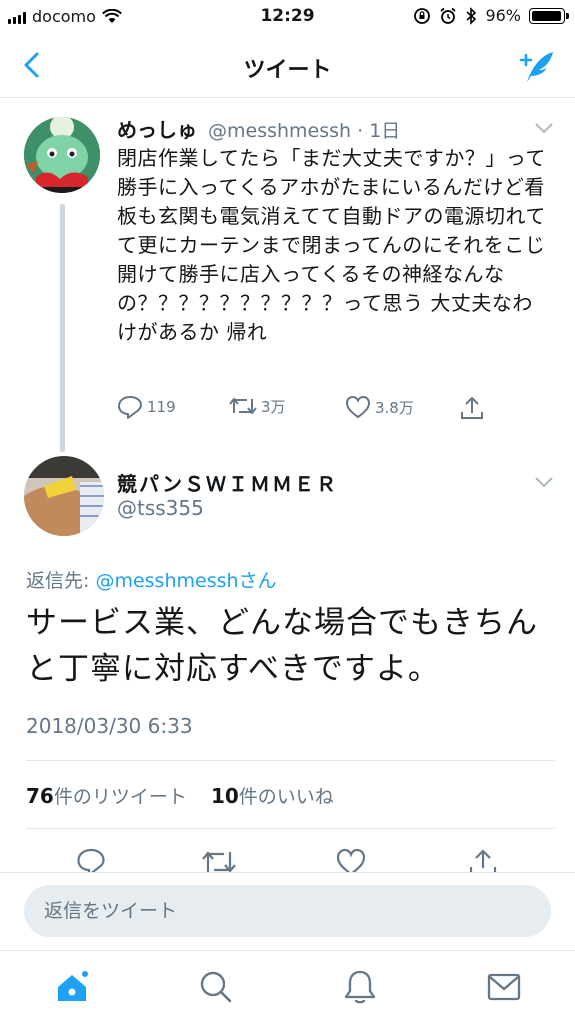 This screenshot has height=1024, width=575. What do you see at coordinates (62, 328) in the screenshot?
I see `thread-line` at bounding box center [62, 328].